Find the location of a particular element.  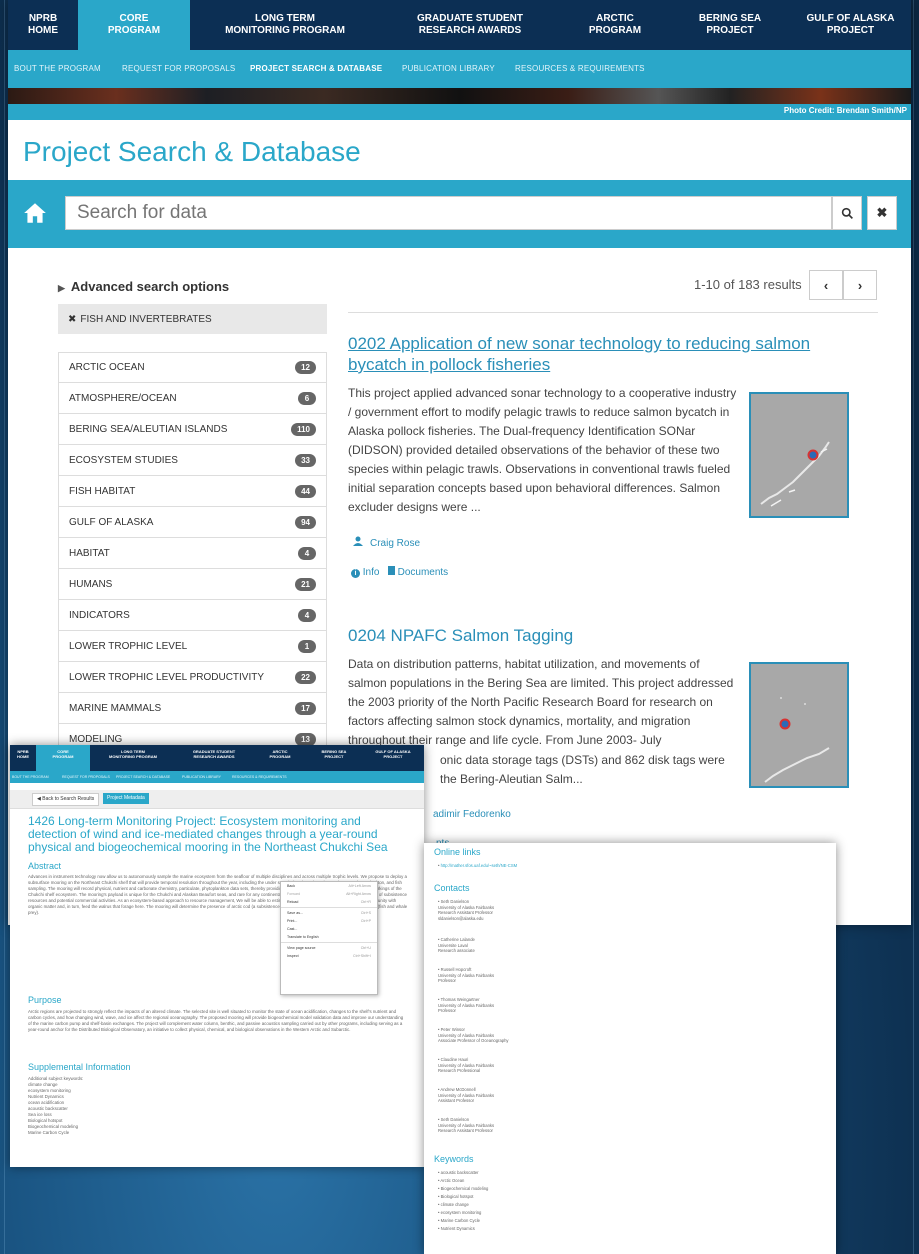

nav-npb-home: NPRB HOME is located at coordinates (43, 25).